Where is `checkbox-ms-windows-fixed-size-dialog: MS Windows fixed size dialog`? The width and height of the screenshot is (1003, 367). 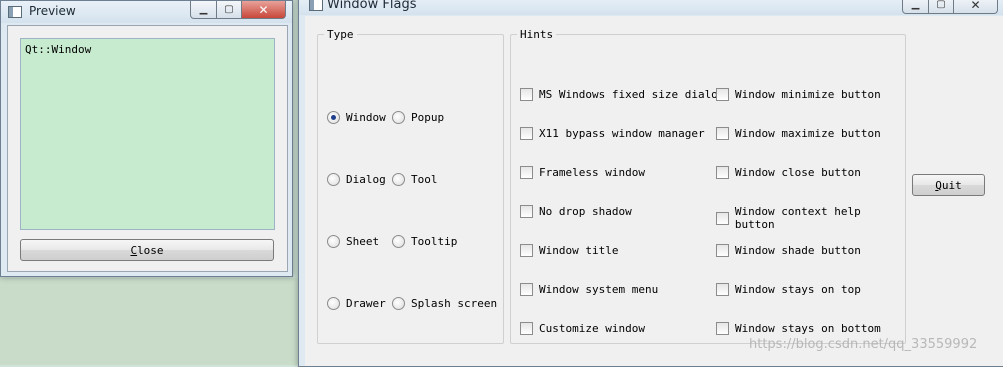 checkbox-ms-windows-fixed-size-dialog: MS Windows fixed size dialog is located at coordinates (622, 94).